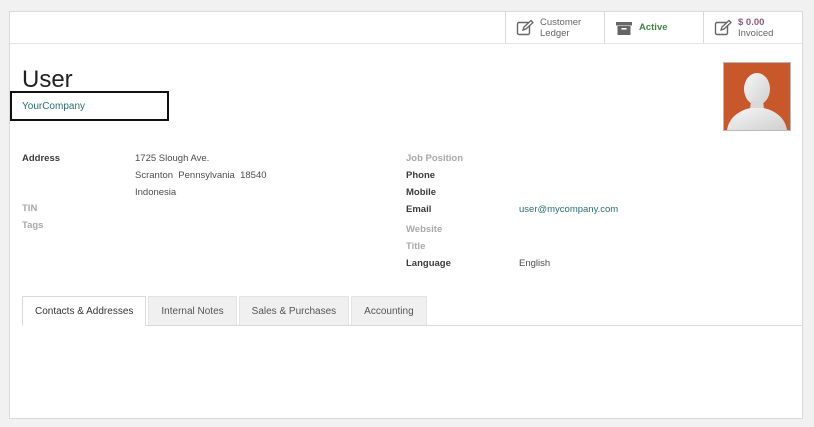  Describe the element at coordinates (534, 263) in the screenshot. I see `language-value: English` at that location.